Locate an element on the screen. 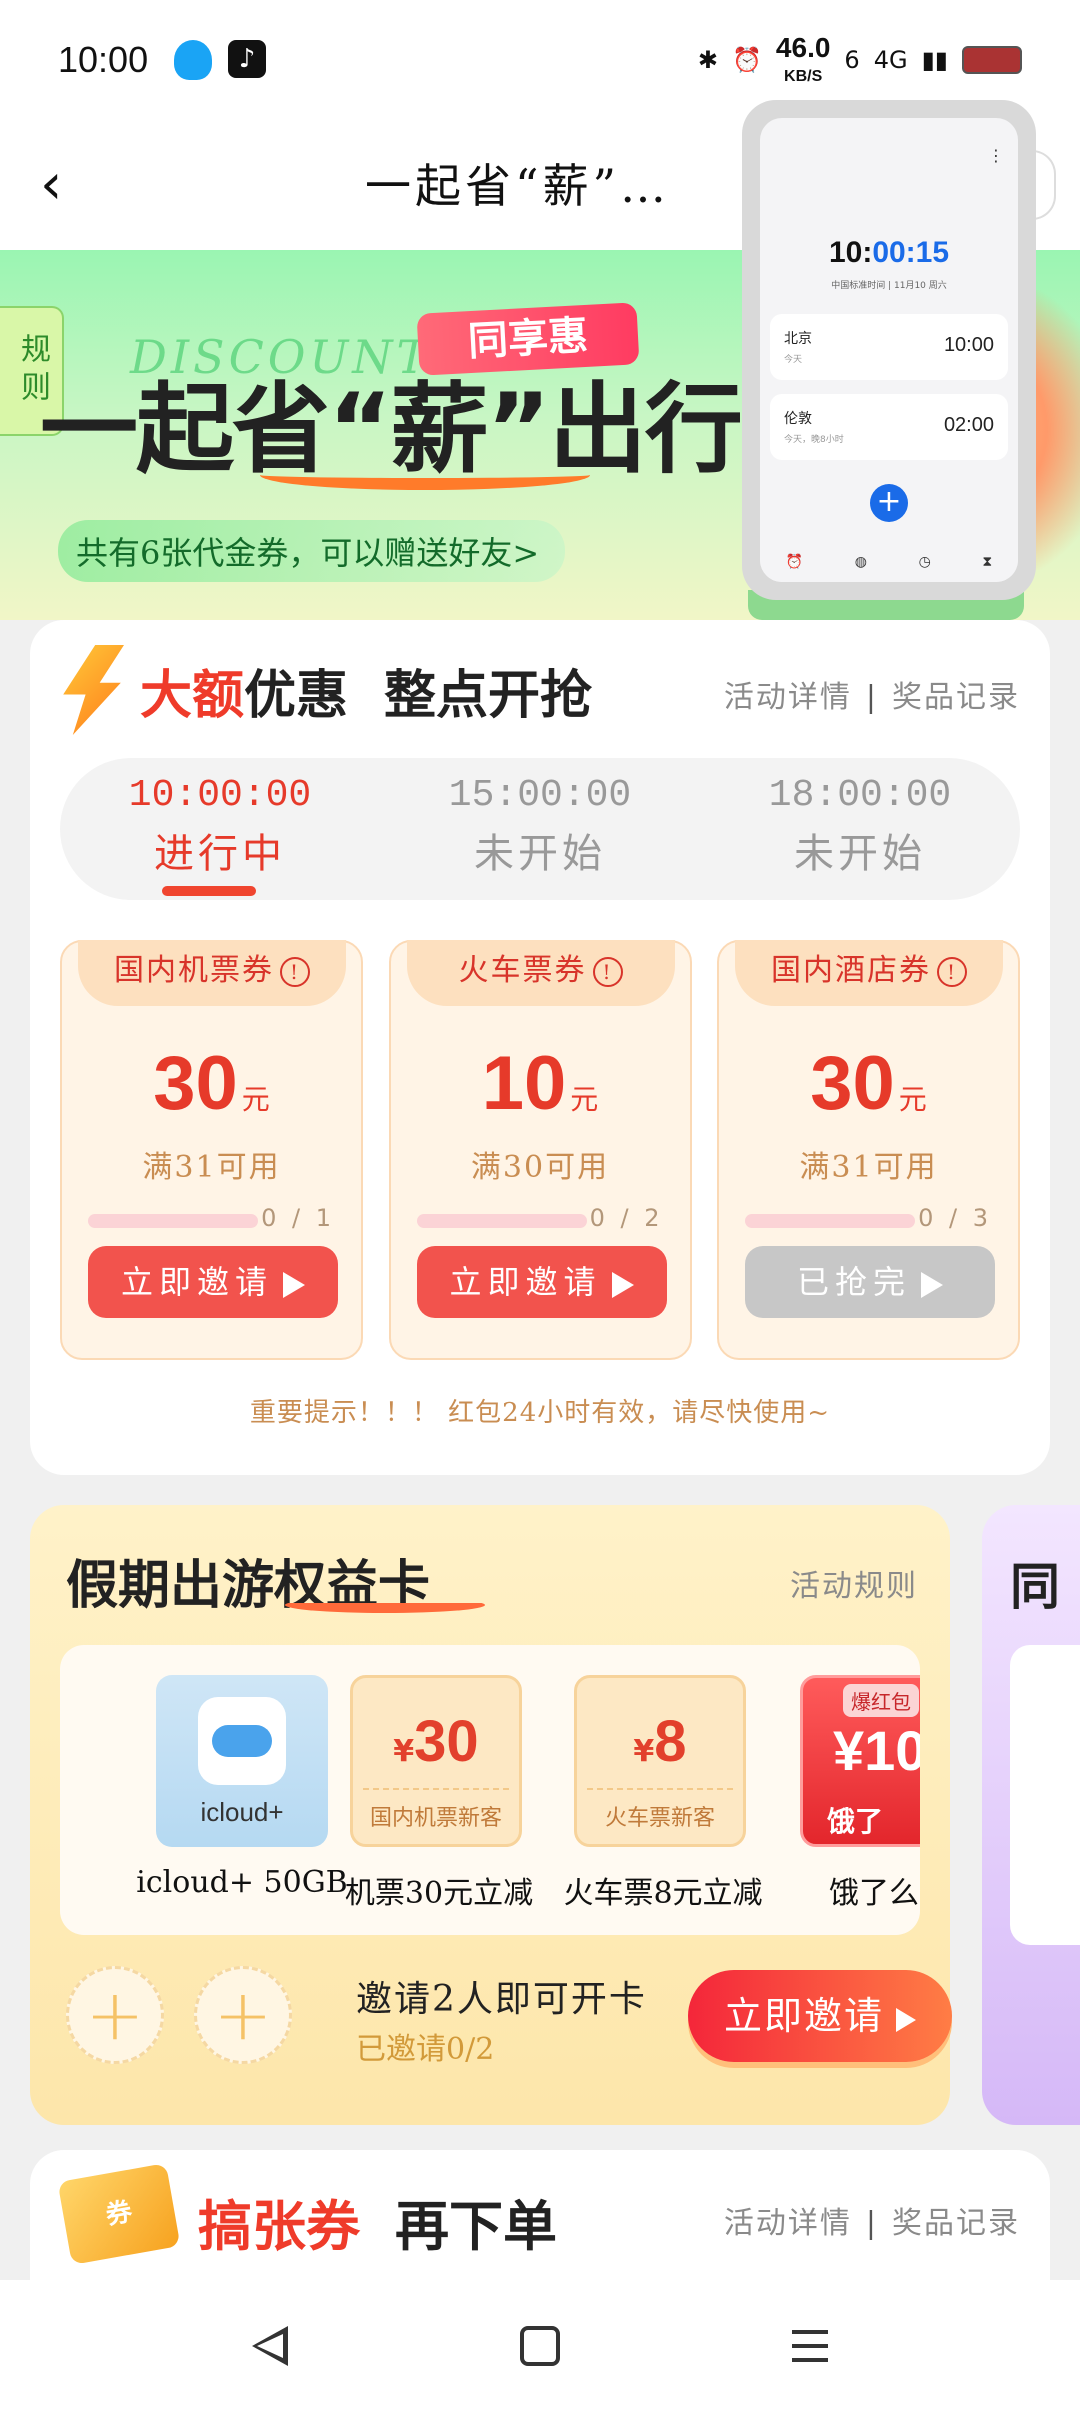  benefit-amount: ¥30 is located at coordinates (436, 1741).